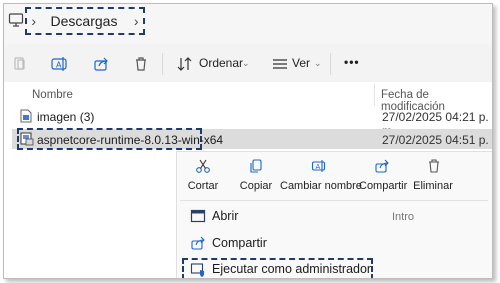  I want to click on copy-icon, so click(256, 166).